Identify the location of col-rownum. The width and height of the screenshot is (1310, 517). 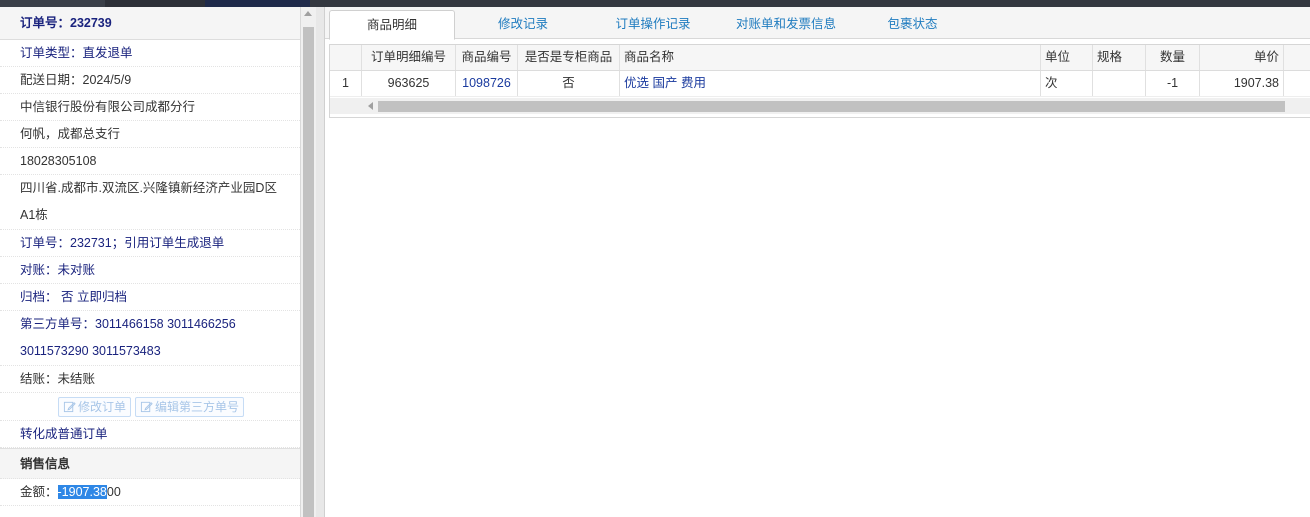
(346, 57).